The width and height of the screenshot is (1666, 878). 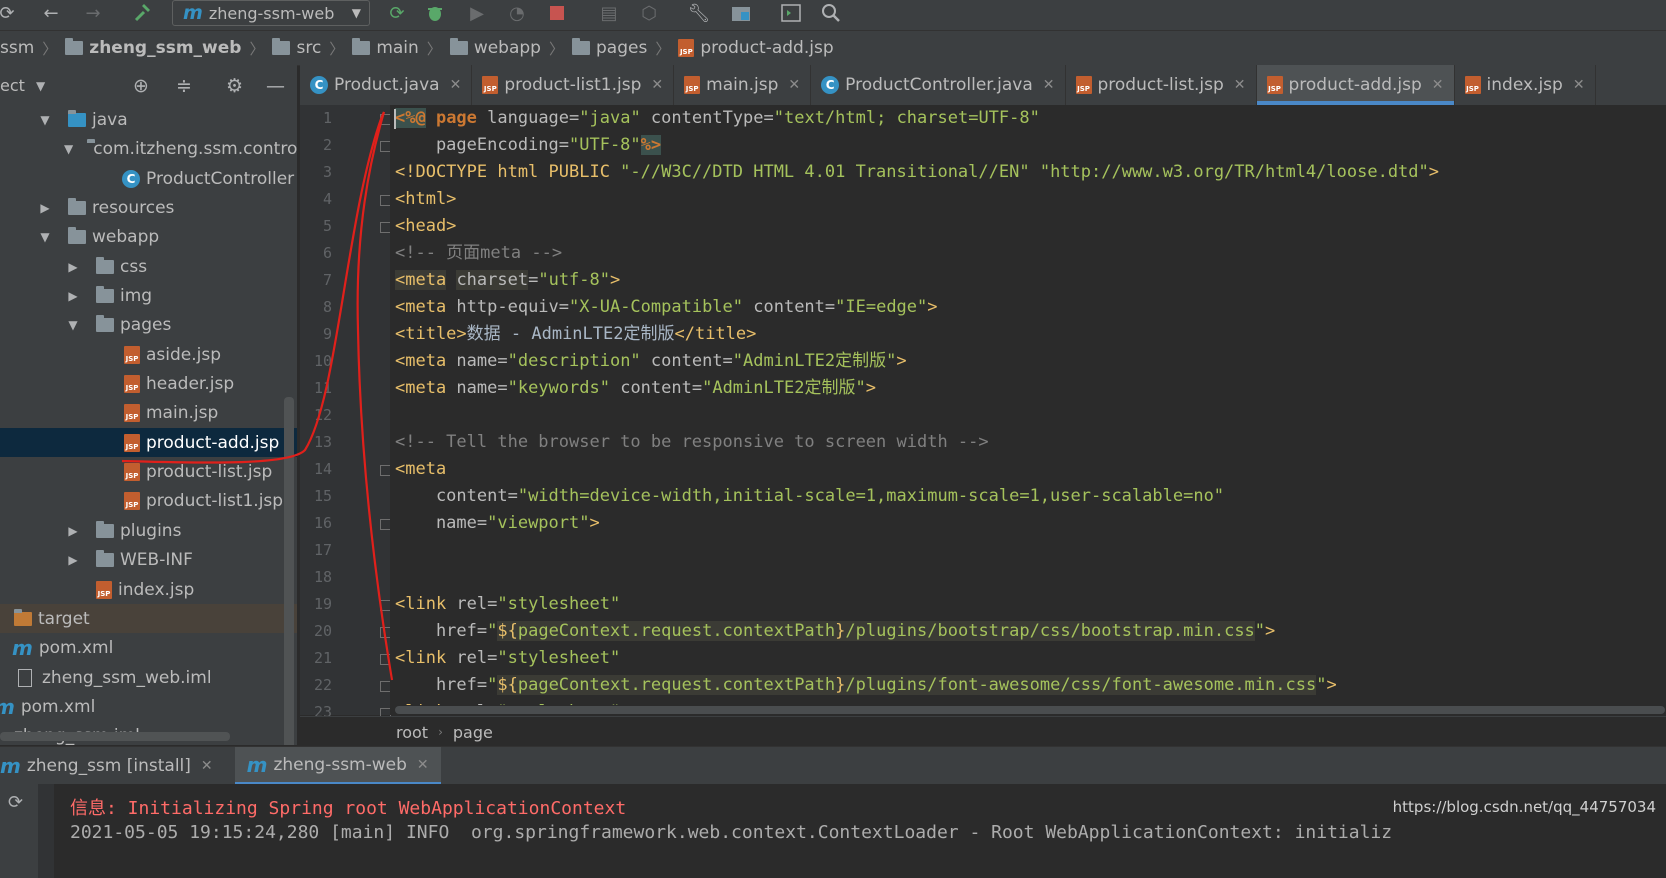 I want to click on tree-item-label: pom.xml, so click(x=76, y=647).